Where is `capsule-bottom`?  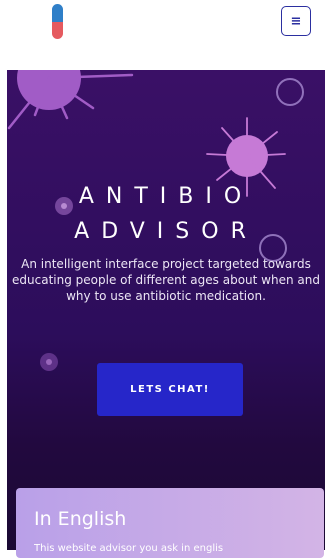 capsule-bottom is located at coordinates (57, 30).